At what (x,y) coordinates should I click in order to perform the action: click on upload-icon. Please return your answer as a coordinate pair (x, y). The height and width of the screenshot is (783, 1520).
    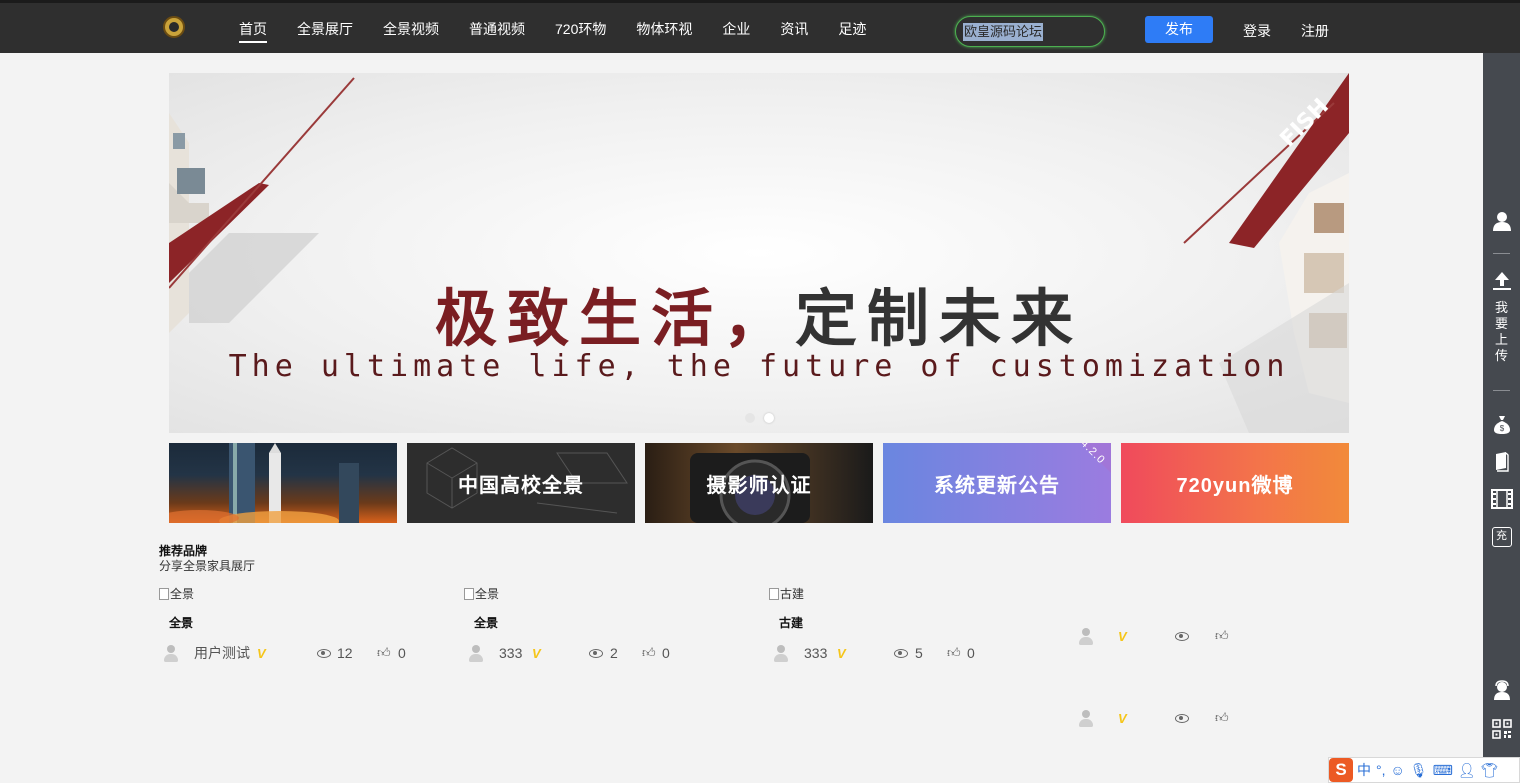
    Looking at the image, I should click on (1501, 281).